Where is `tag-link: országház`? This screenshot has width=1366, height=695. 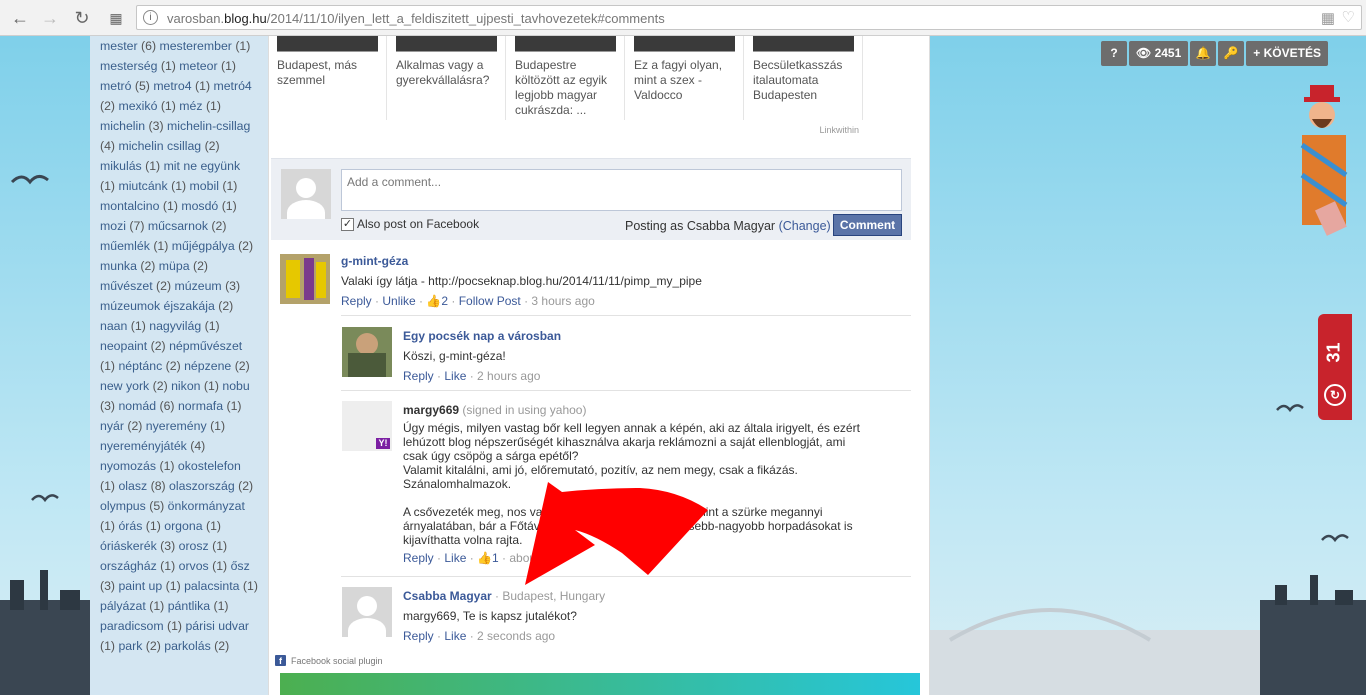 tag-link: országház is located at coordinates (128, 566).